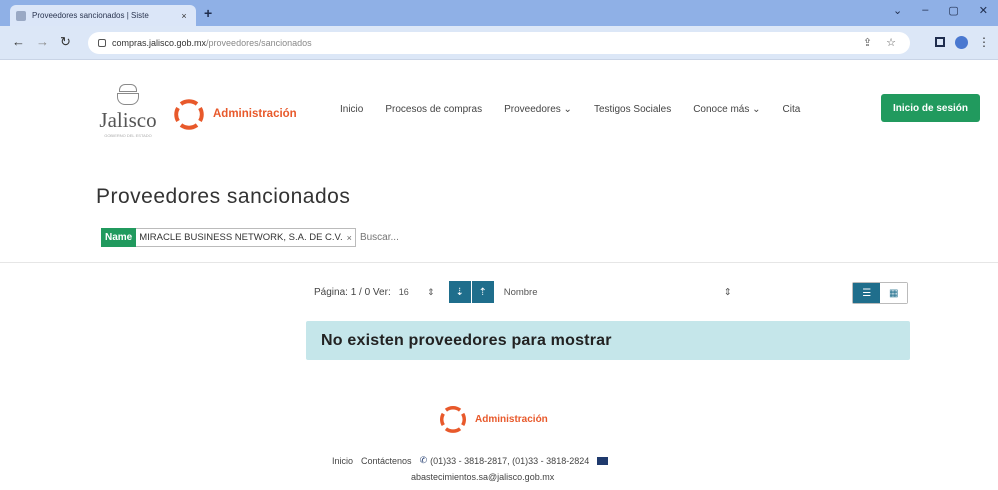 The height and width of the screenshot is (490, 998). What do you see at coordinates (255, 114) in the screenshot?
I see `administracion-logo-text: Administración` at bounding box center [255, 114].